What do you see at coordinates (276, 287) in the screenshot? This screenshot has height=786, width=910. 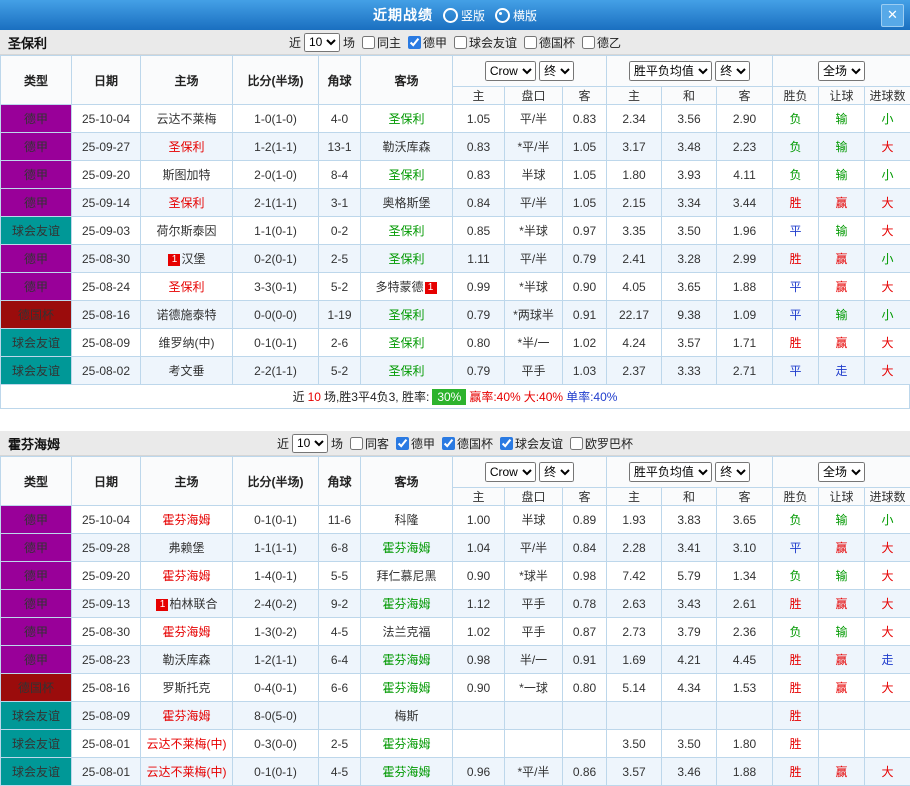 I see `score: 3-3(0-1)` at bounding box center [276, 287].